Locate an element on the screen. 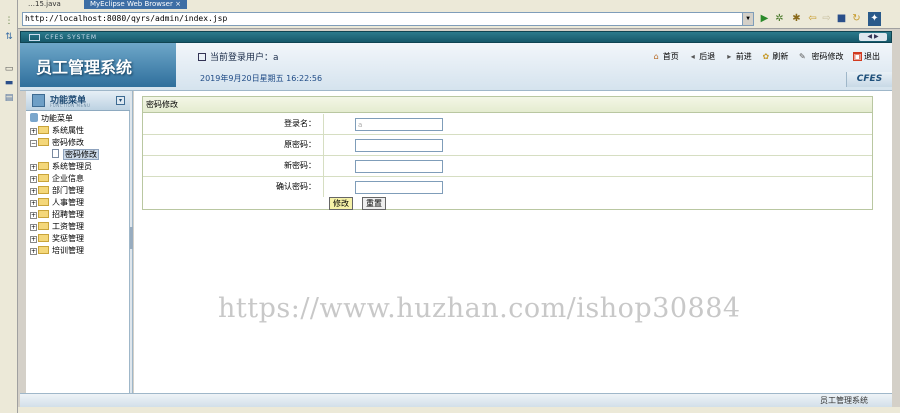 The image size is (900, 413). key-icon: ✎ is located at coordinates (802, 56).